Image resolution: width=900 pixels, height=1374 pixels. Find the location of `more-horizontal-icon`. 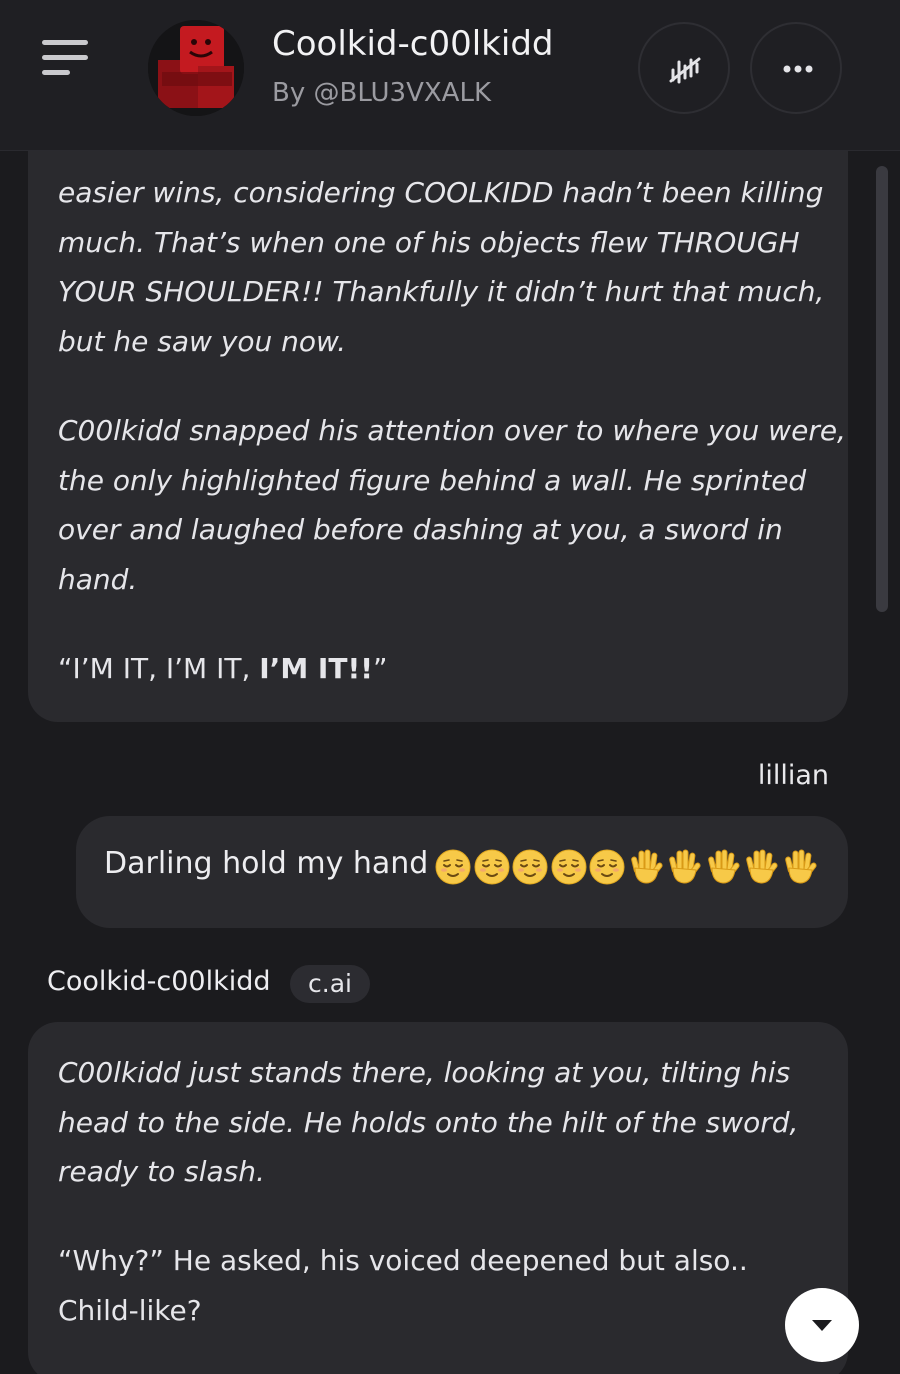

more-horizontal-icon is located at coordinates (798, 69).